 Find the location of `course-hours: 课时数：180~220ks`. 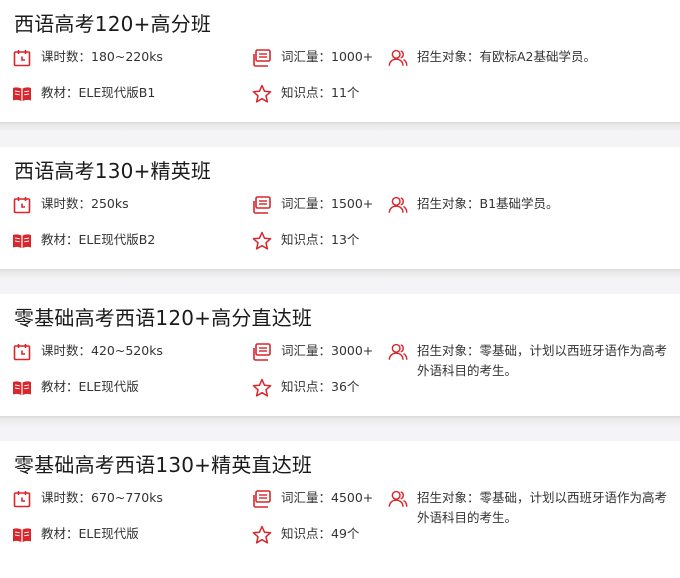

course-hours: 课时数：180~220ks is located at coordinates (87, 57).